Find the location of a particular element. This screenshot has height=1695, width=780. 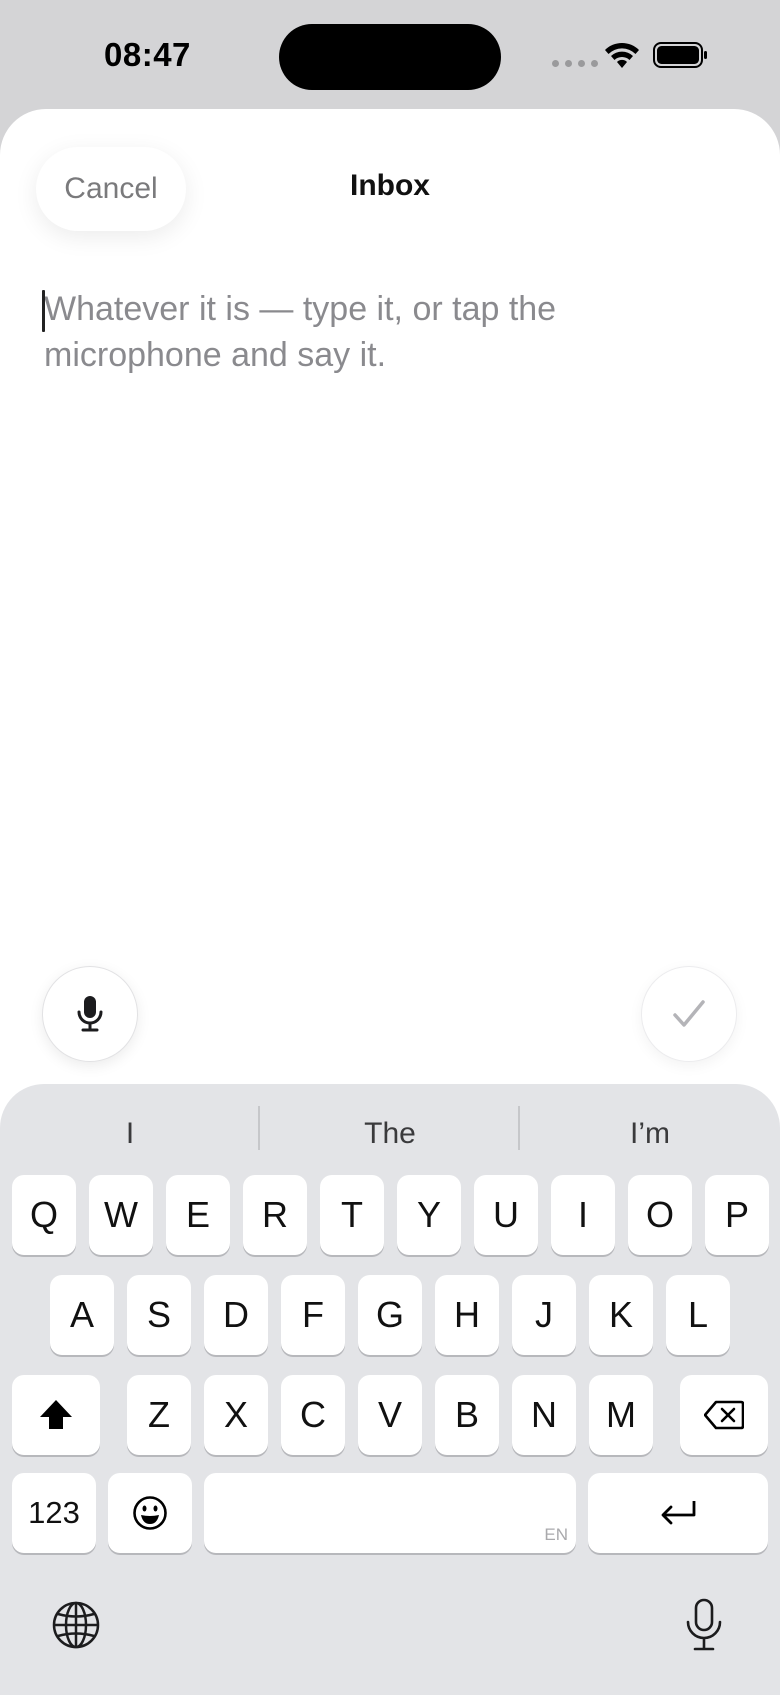

key-y: Y is located at coordinates (429, 1215).